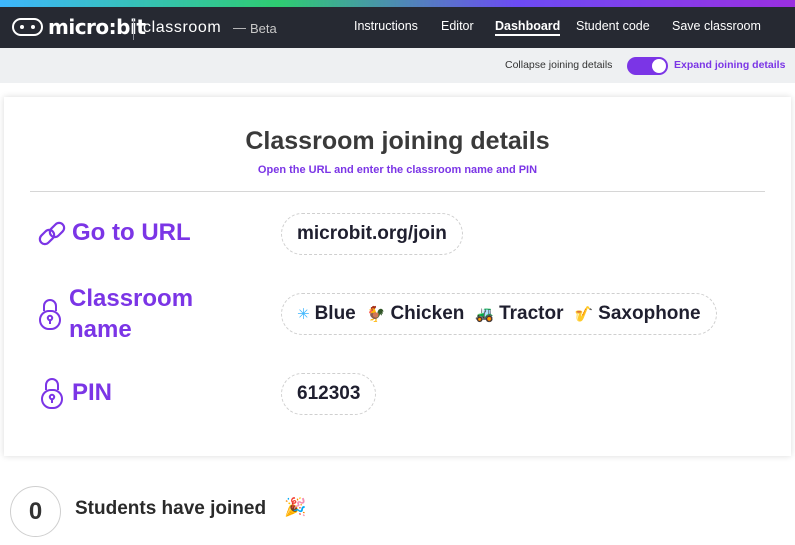  Describe the element at coordinates (303, 314) in the screenshot. I see `blue-sparkle-icon: ✳` at that location.